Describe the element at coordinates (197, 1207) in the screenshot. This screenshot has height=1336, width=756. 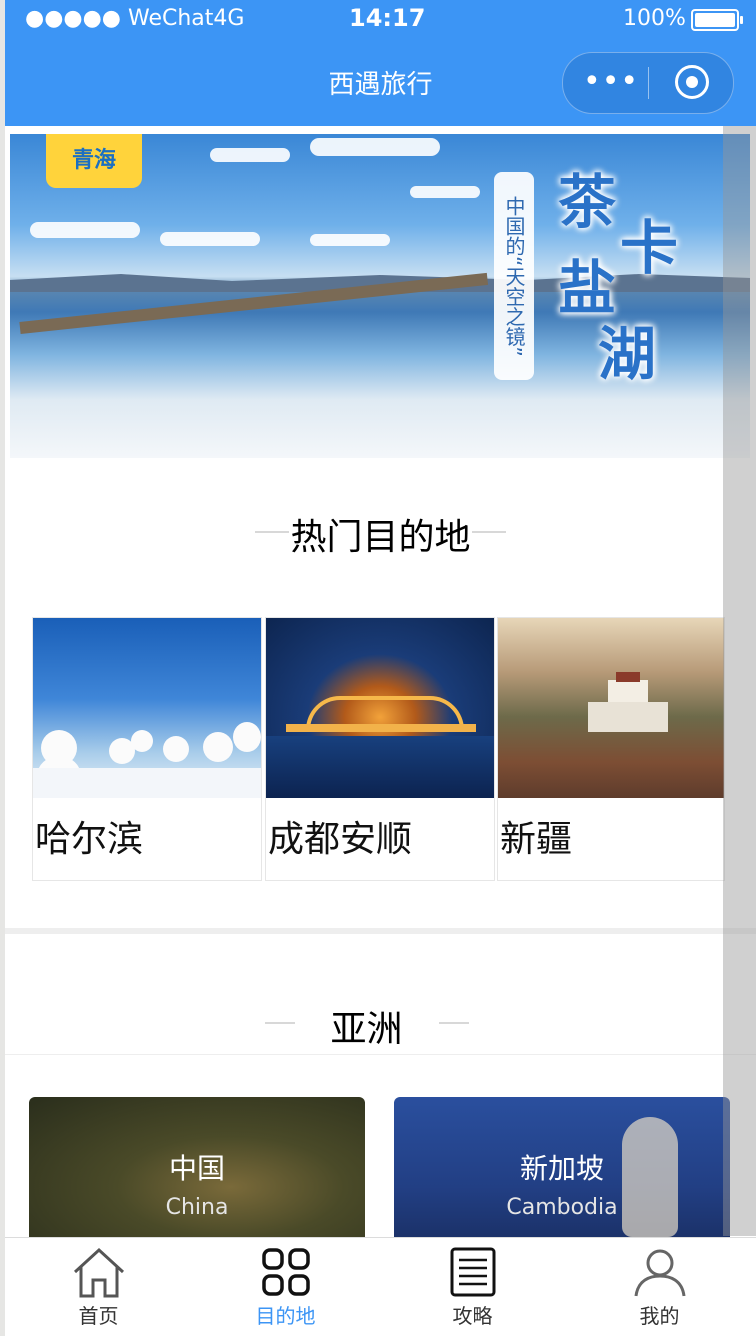
I see `country-en-name: China` at that location.